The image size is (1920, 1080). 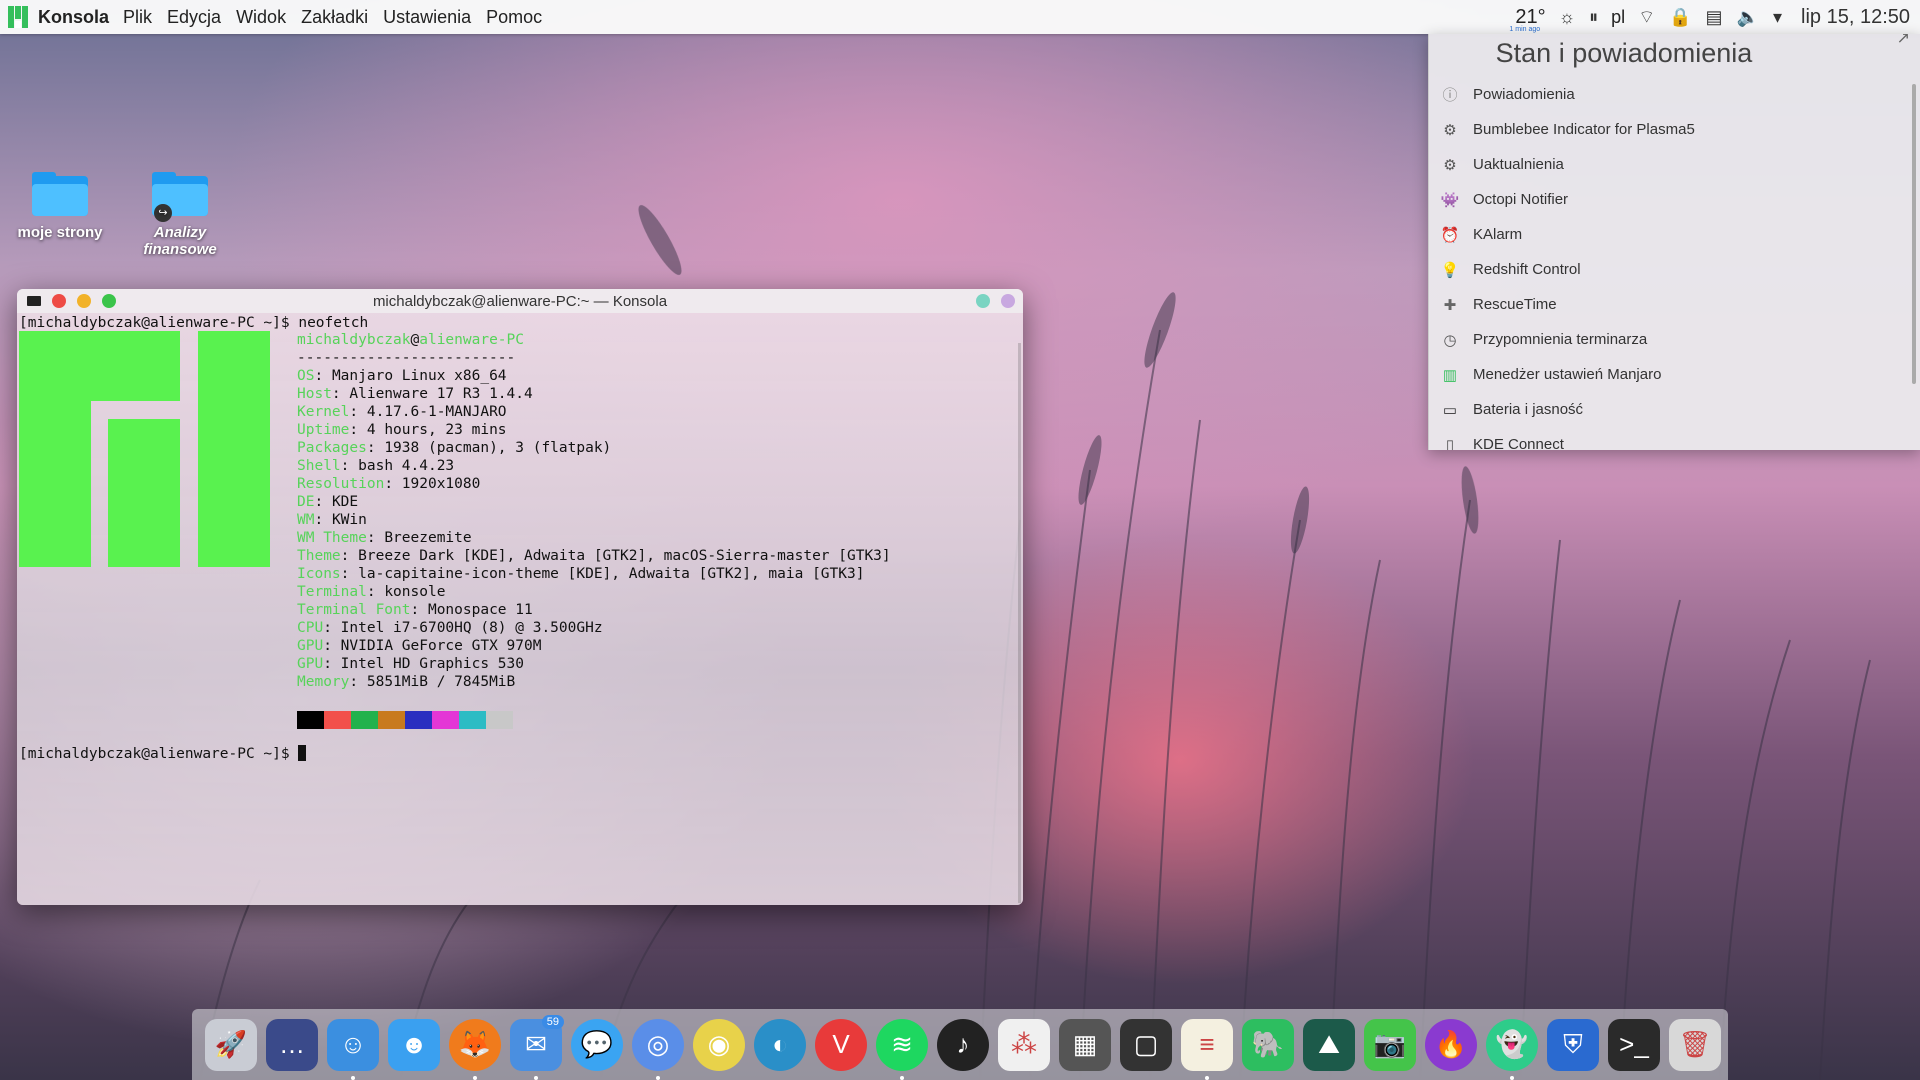 What do you see at coordinates (983, 301) in the screenshot?
I see `keep-above-button` at bounding box center [983, 301].